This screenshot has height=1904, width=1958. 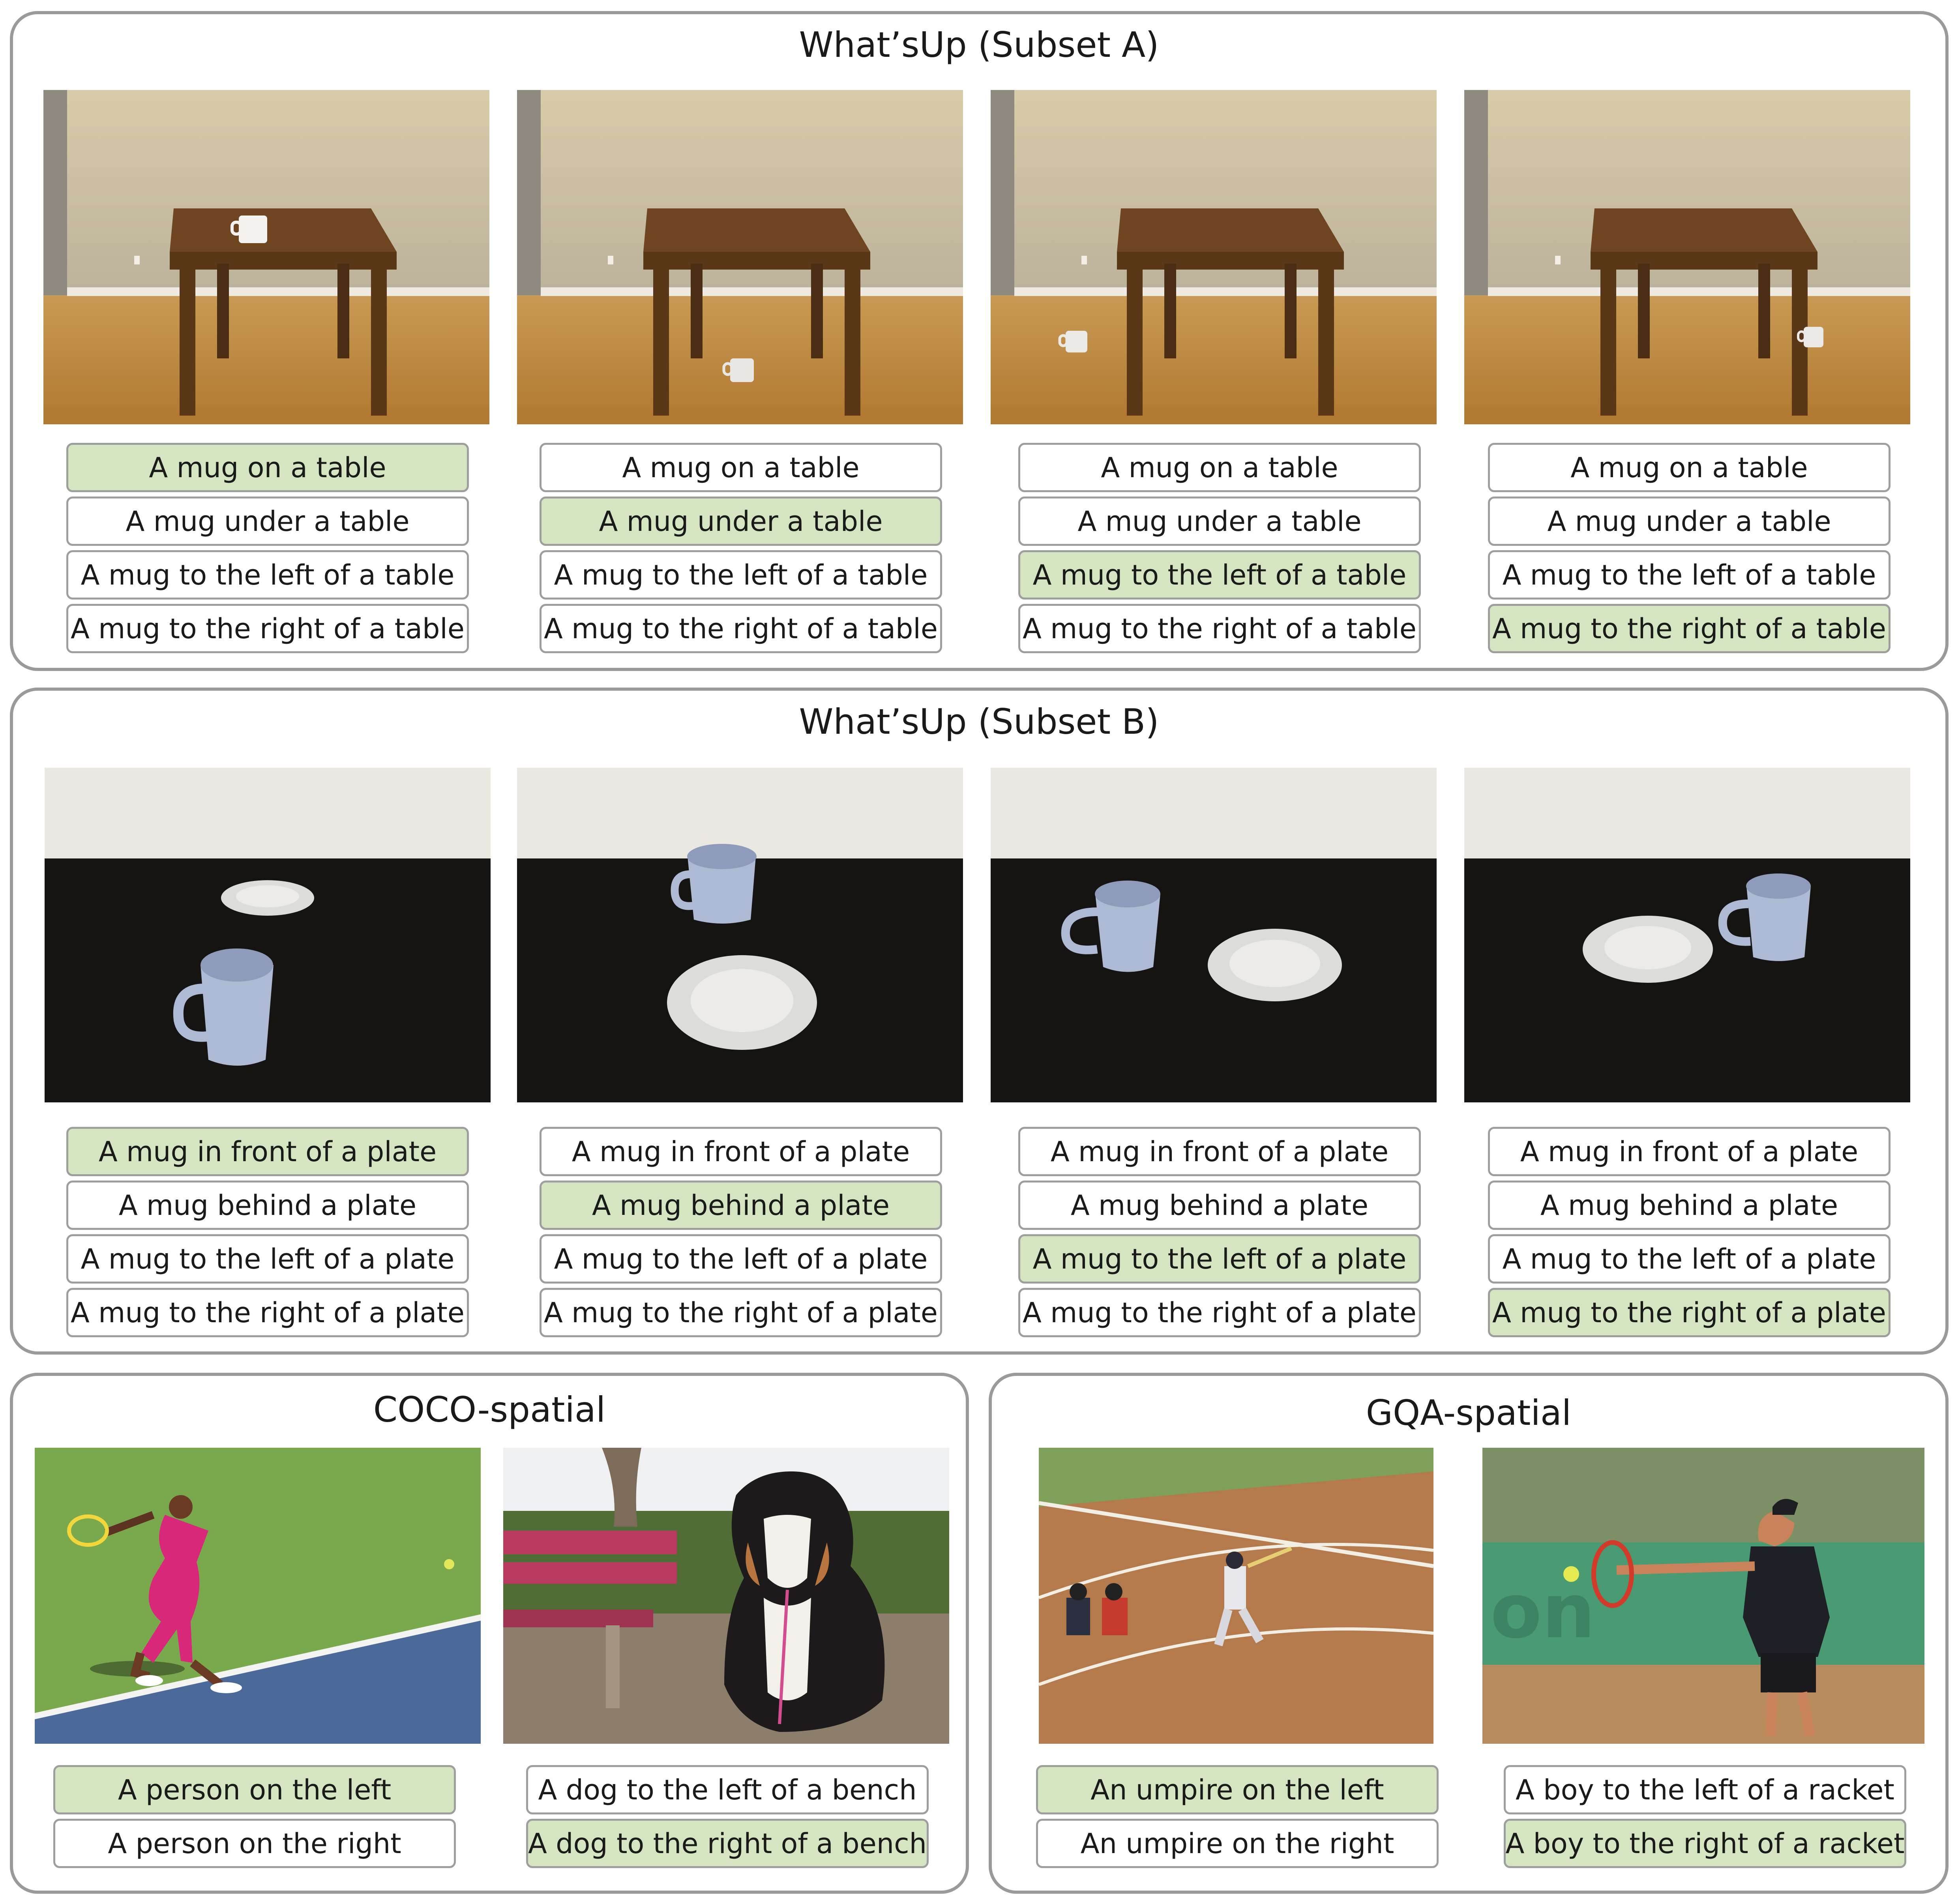 I want to click on gqa-boy-caption-right: A boy to the right of a racket, so click(x=1705, y=1843).